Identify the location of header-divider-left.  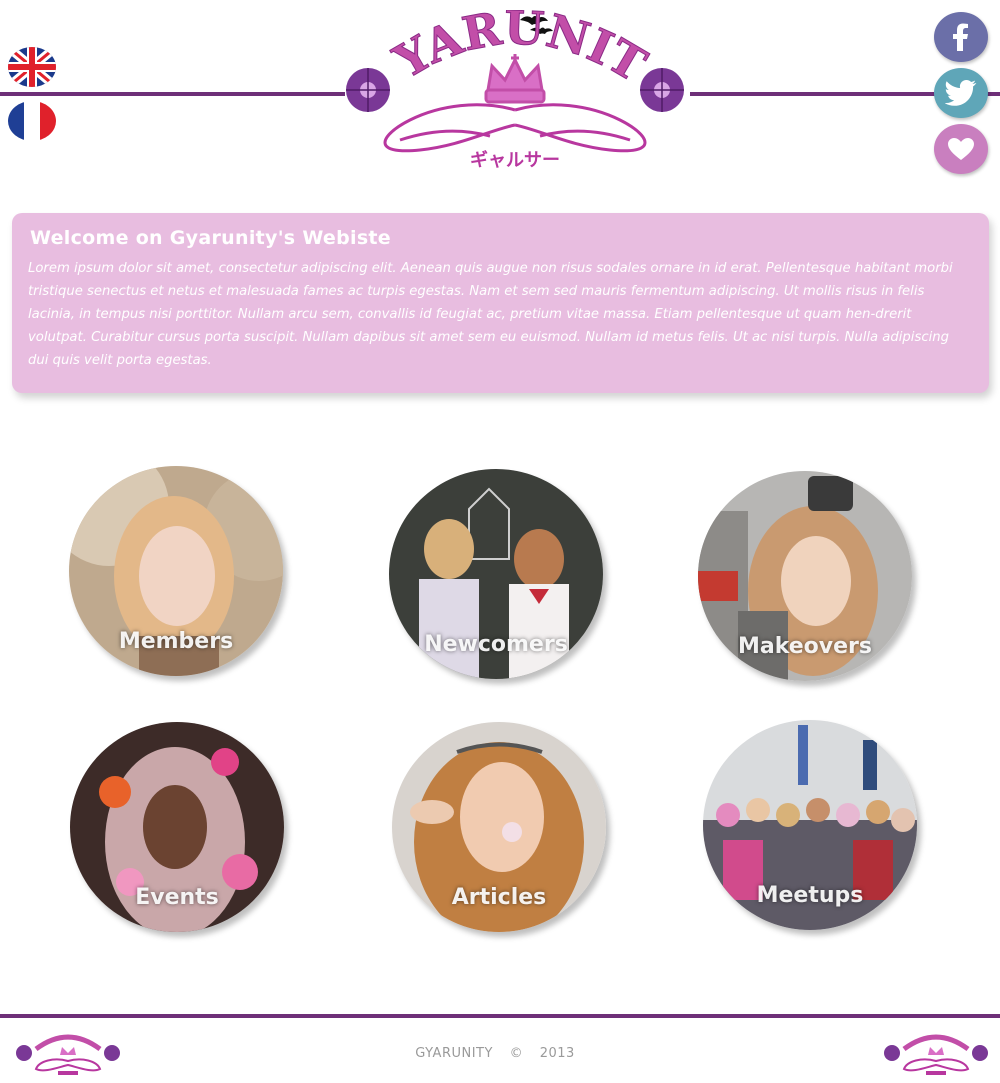
(172, 94).